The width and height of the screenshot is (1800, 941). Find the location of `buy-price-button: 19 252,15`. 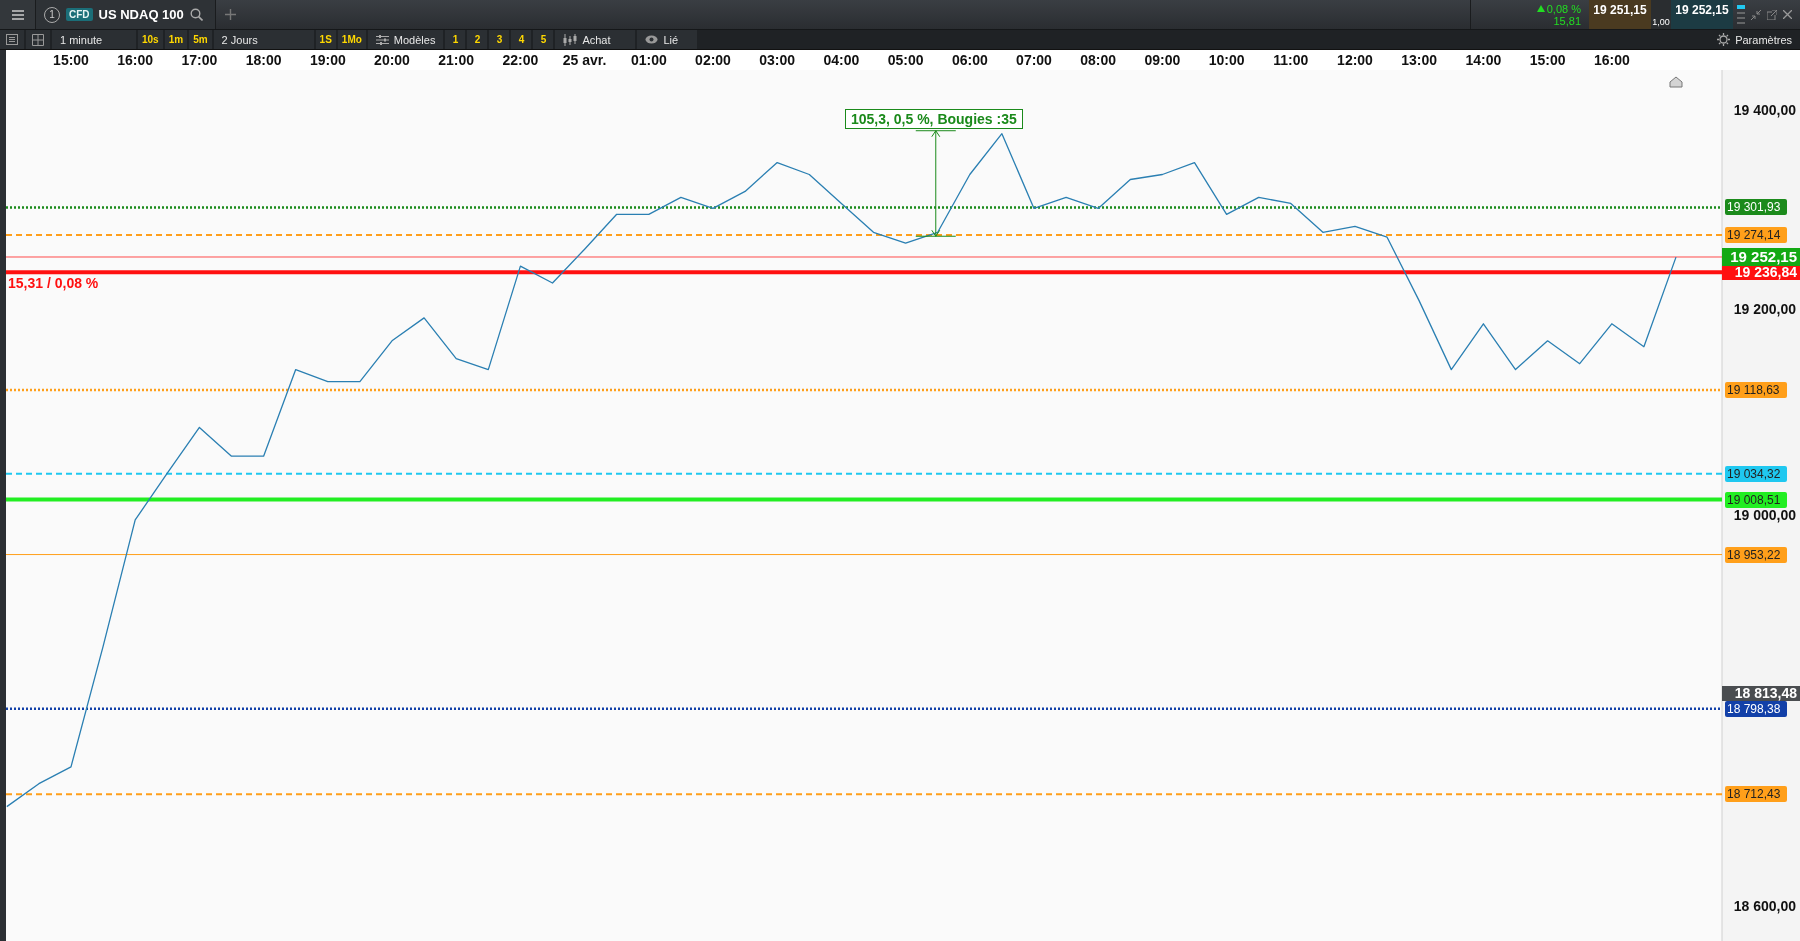

buy-price-button: 19 252,15 is located at coordinates (1702, 14).